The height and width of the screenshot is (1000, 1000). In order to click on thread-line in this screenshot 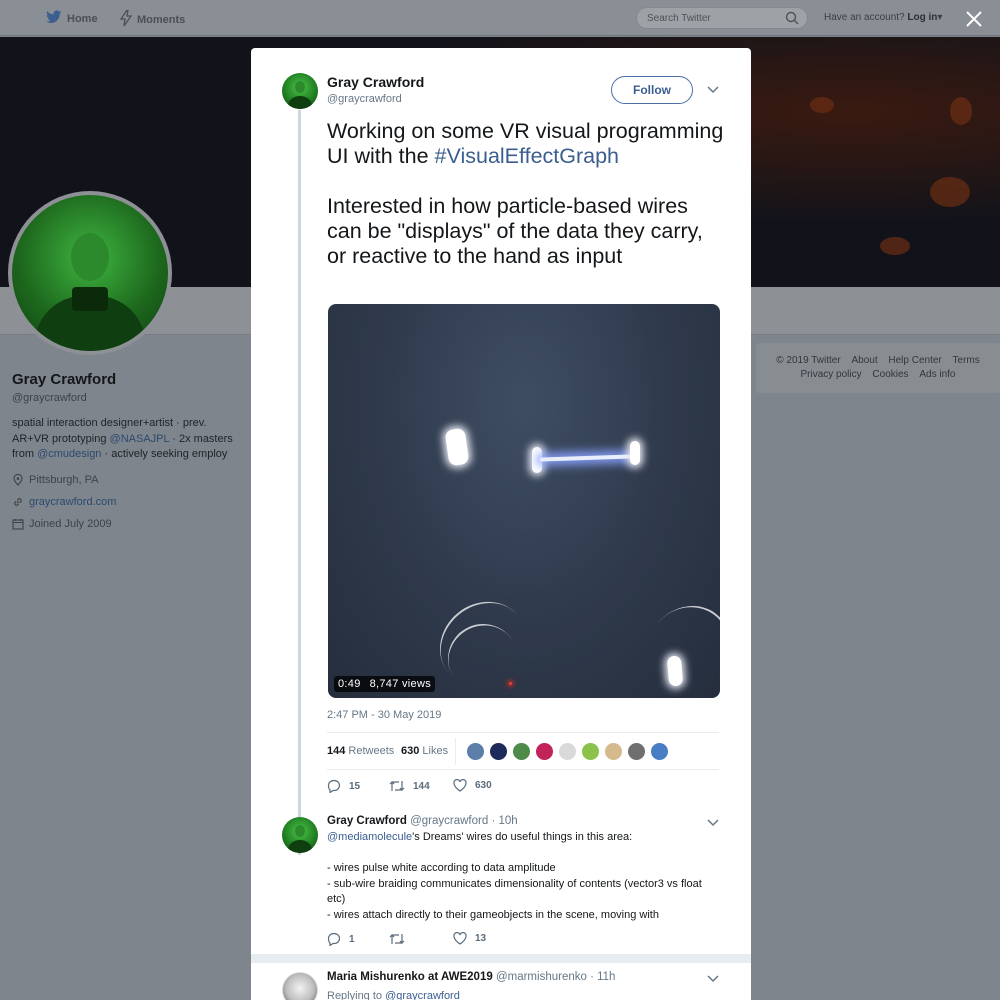, I will do `click(299, 482)`.